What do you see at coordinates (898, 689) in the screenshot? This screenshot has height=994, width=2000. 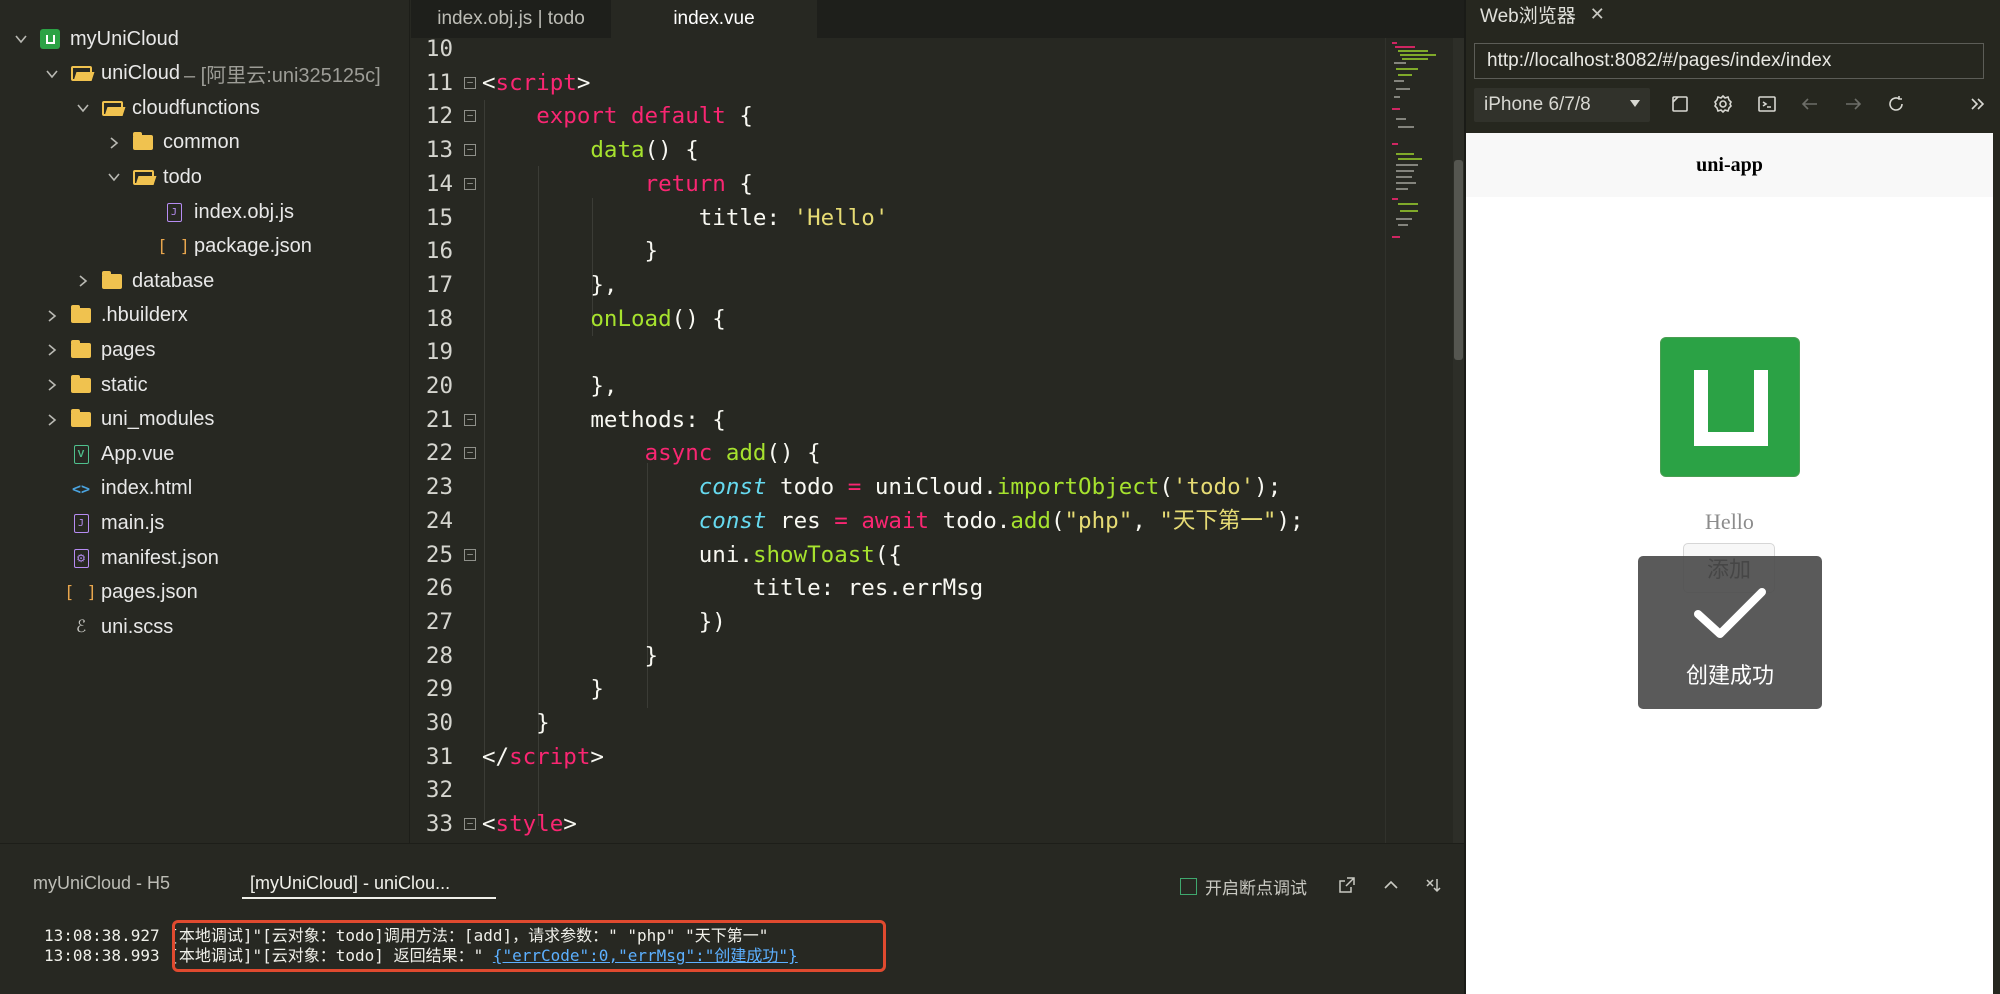 I see `code-line: 29 }` at bounding box center [898, 689].